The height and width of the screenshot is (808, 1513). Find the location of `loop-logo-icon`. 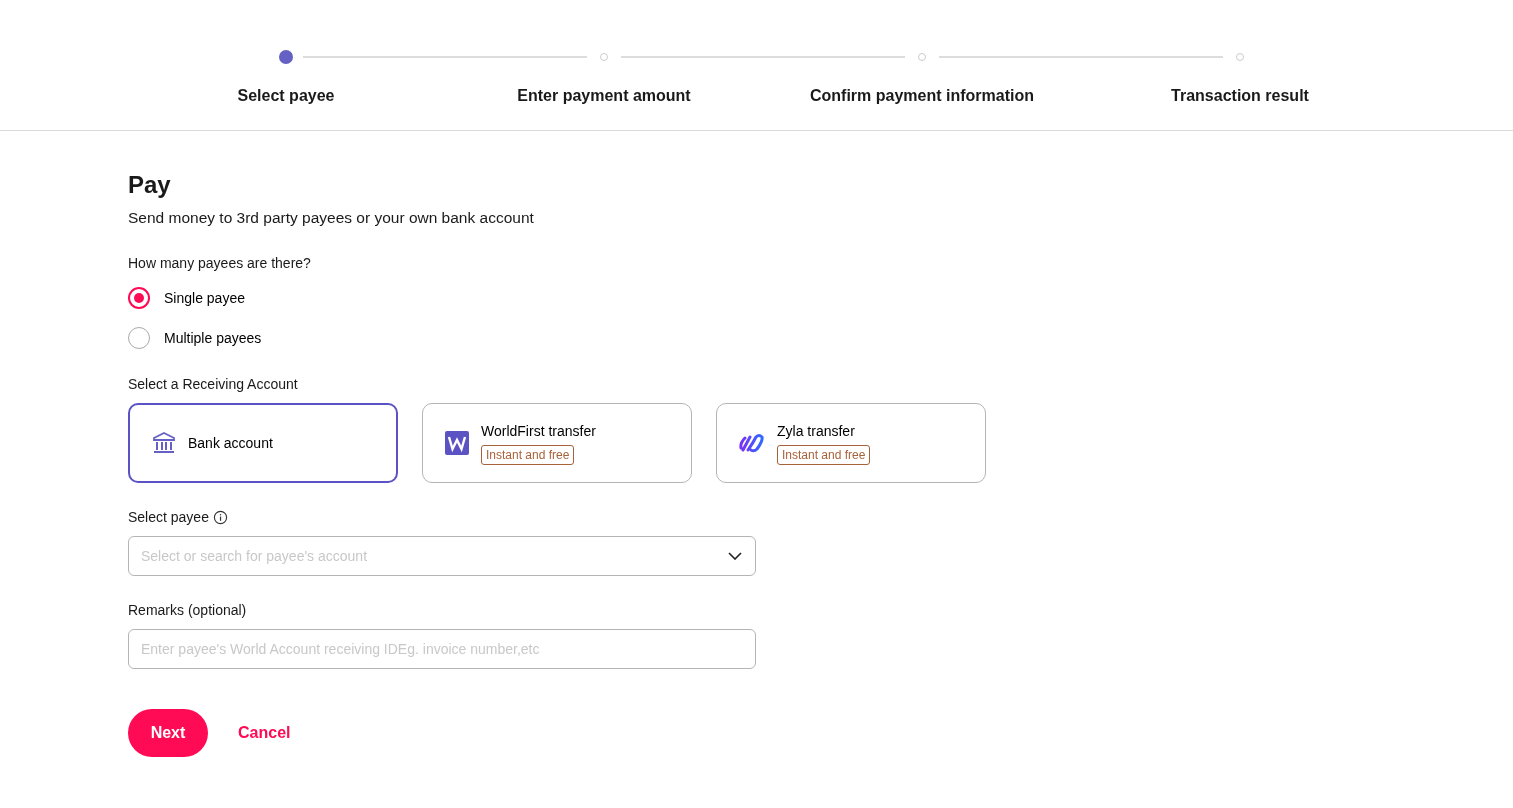

loop-logo-icon is located at coordinates (752, 443).